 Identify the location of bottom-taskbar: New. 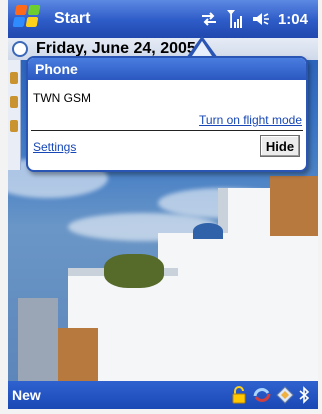
(163, 395).